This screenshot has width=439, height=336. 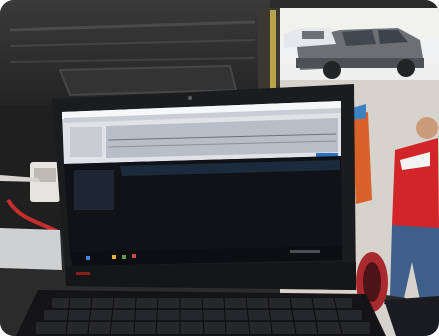 I want to click on pillar-stripe, so click(x=273, y=50).